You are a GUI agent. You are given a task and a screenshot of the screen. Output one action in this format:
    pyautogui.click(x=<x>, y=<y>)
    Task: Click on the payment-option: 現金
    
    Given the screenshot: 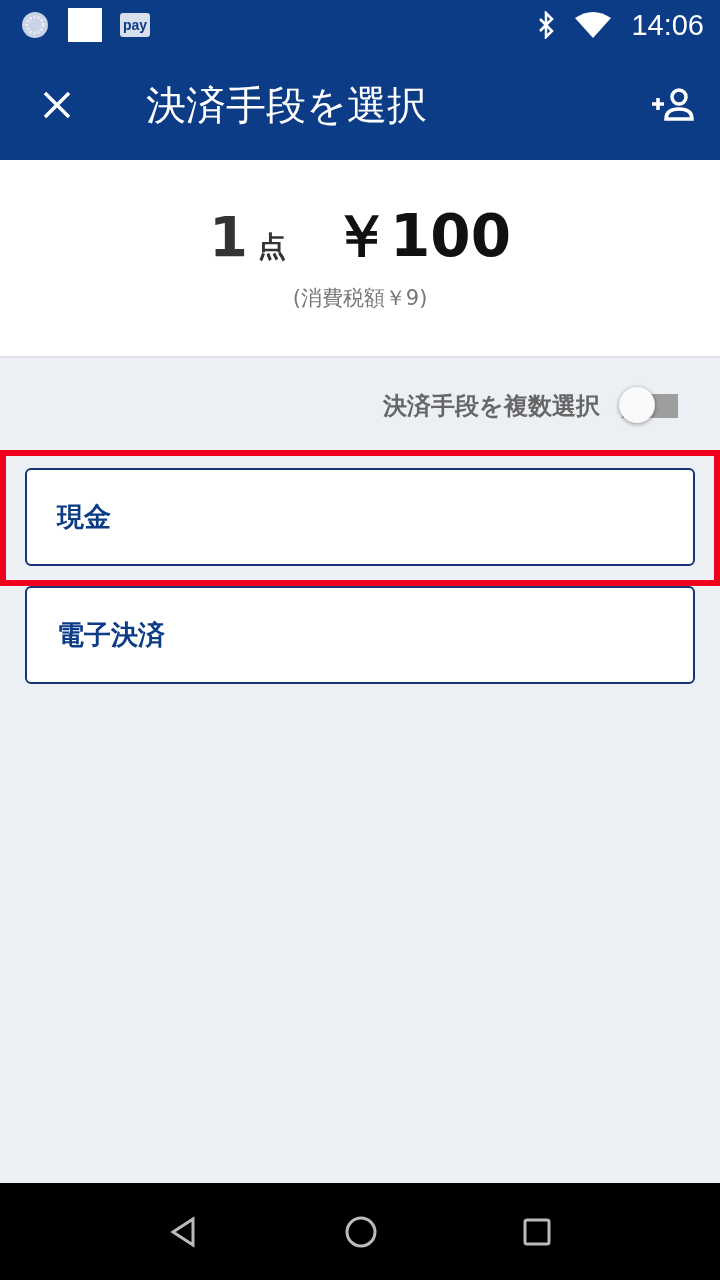 What is the action you would take?
    pyautogui.click(x=360, y=517)
    